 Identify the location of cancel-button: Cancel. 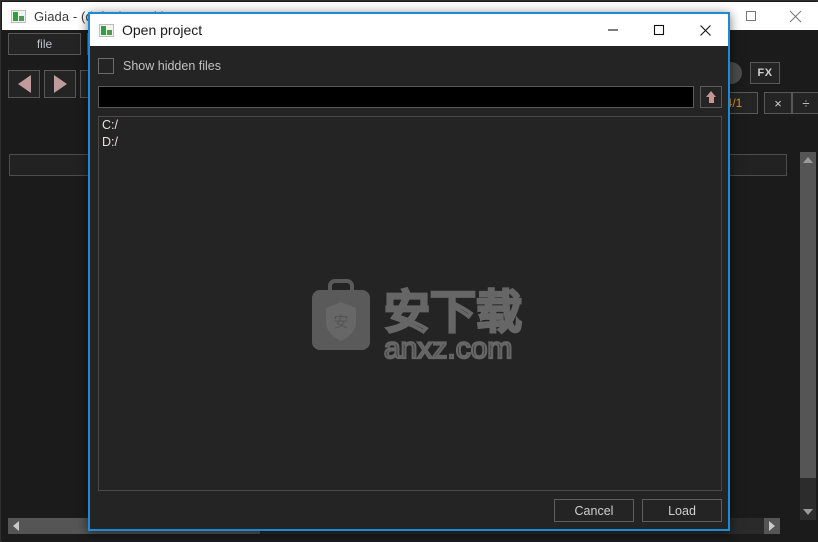
(594, 510).